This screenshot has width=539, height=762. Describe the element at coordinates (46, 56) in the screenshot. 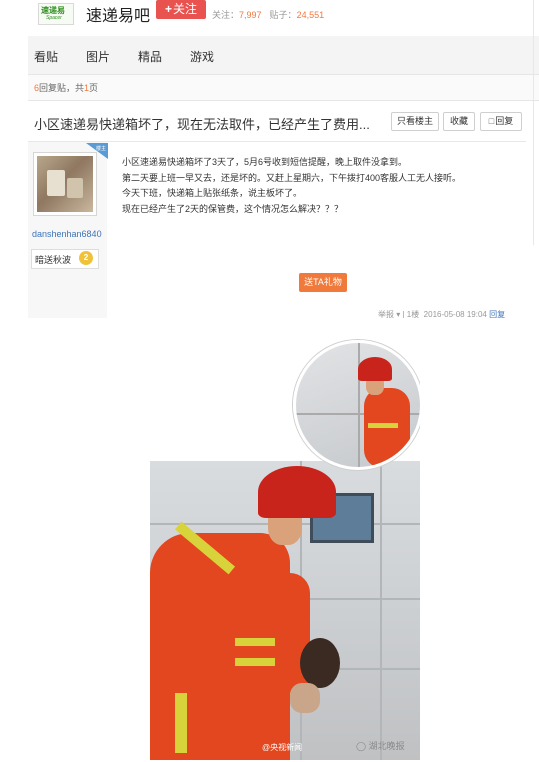

I see `tab-posts: 看贴` at that location.